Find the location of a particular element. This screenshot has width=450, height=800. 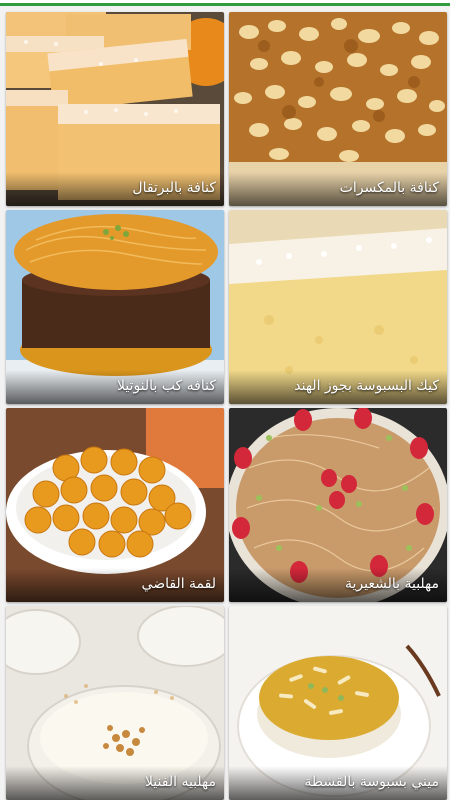

recipe-card-luqmat-alqadi: لقمة القاضي is located at coordinates (115, 505).